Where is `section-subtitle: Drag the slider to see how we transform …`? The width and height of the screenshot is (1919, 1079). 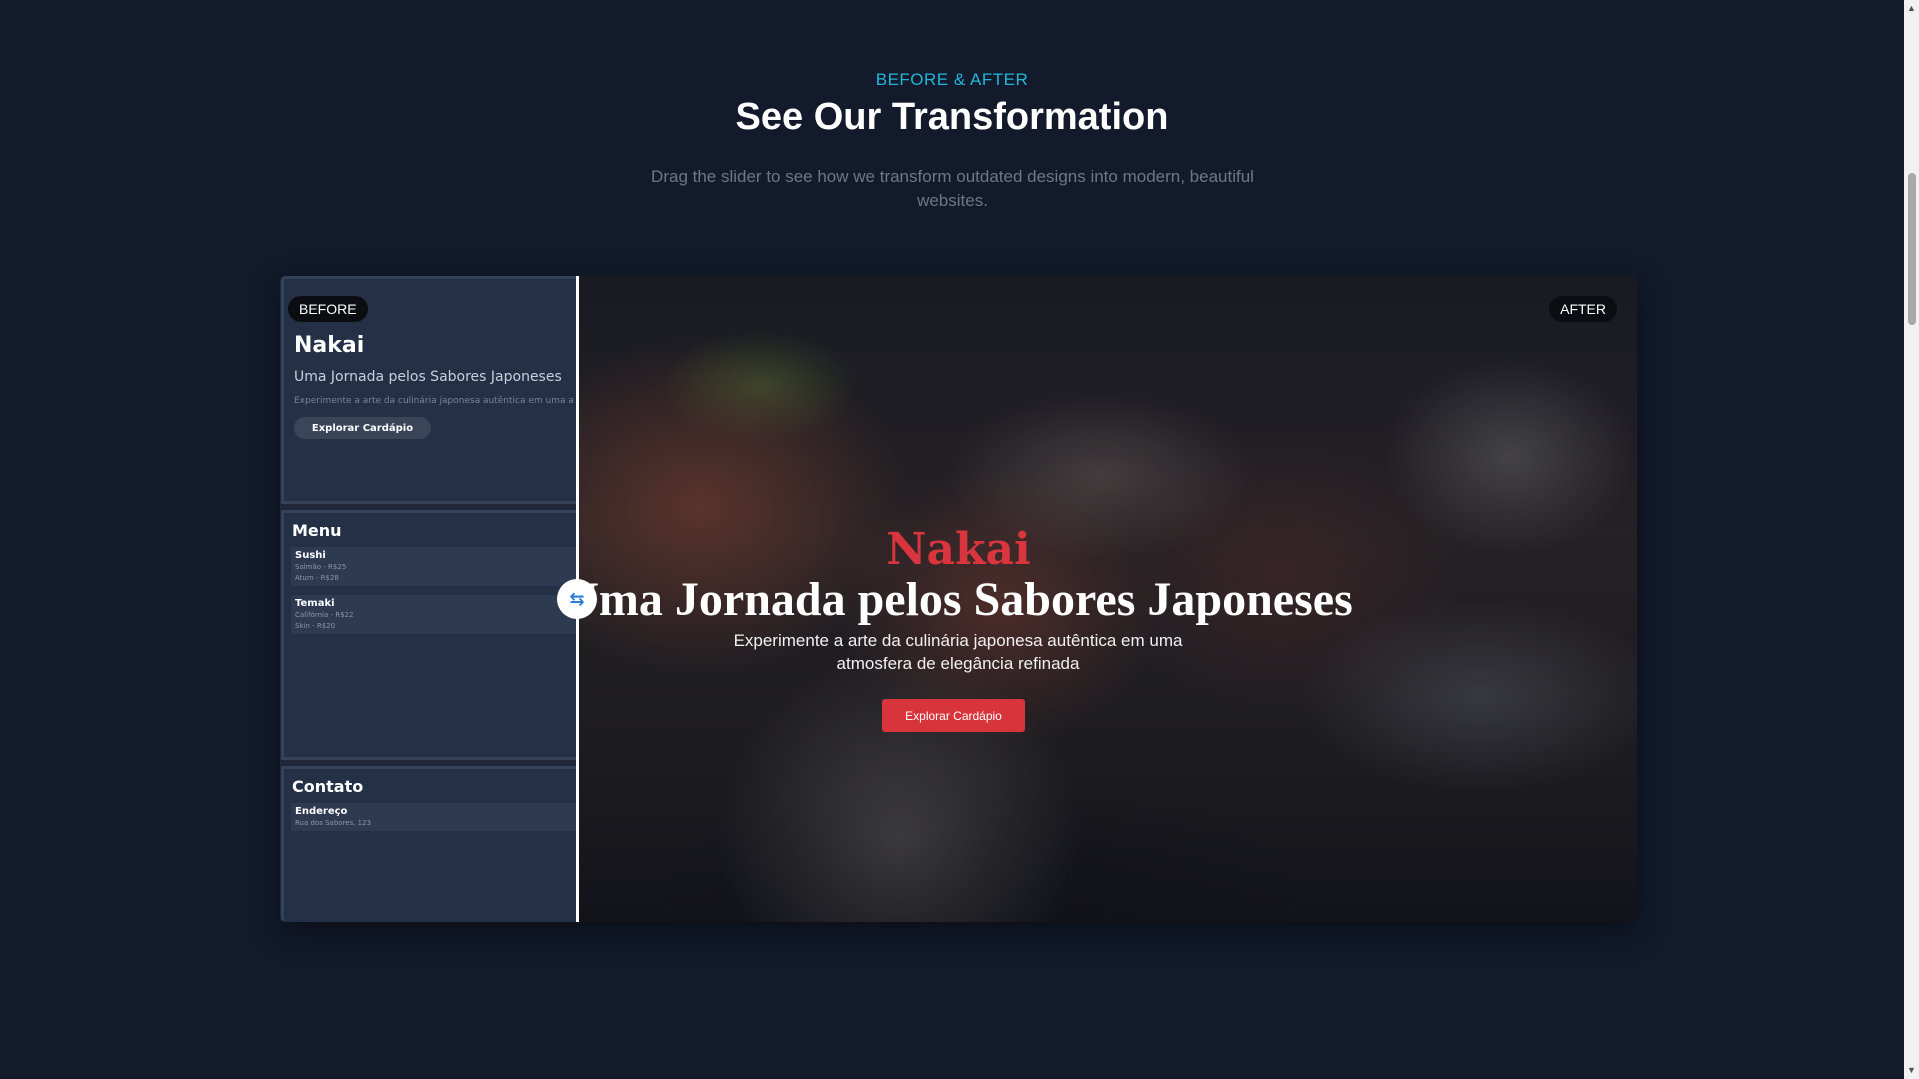 section-subtitle: Drag the slider to see how we transform … is located at coordinates (952, 188).